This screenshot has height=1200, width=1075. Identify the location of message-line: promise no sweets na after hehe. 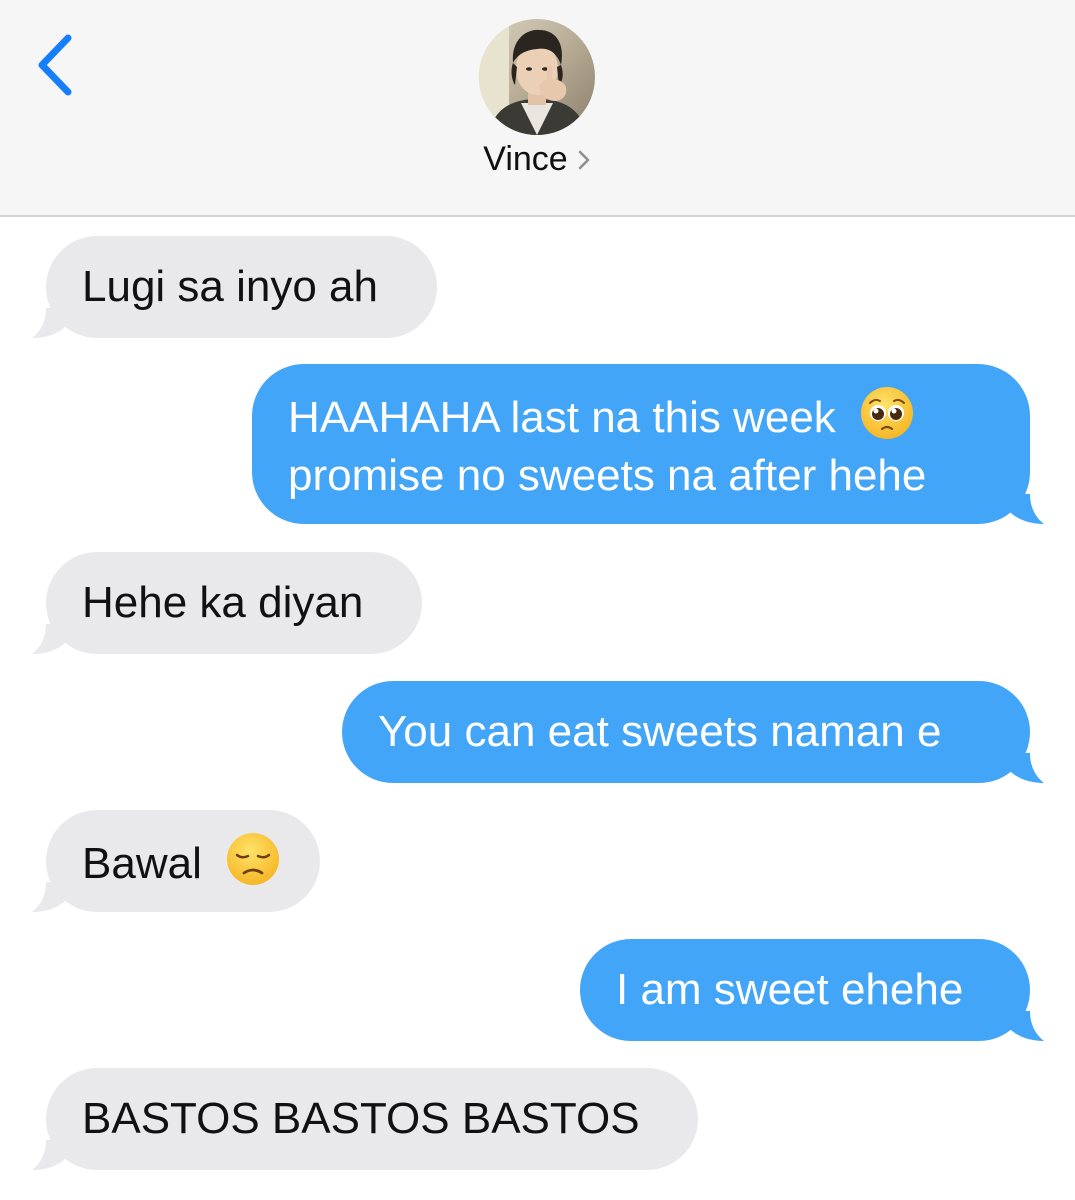
(641, 476).